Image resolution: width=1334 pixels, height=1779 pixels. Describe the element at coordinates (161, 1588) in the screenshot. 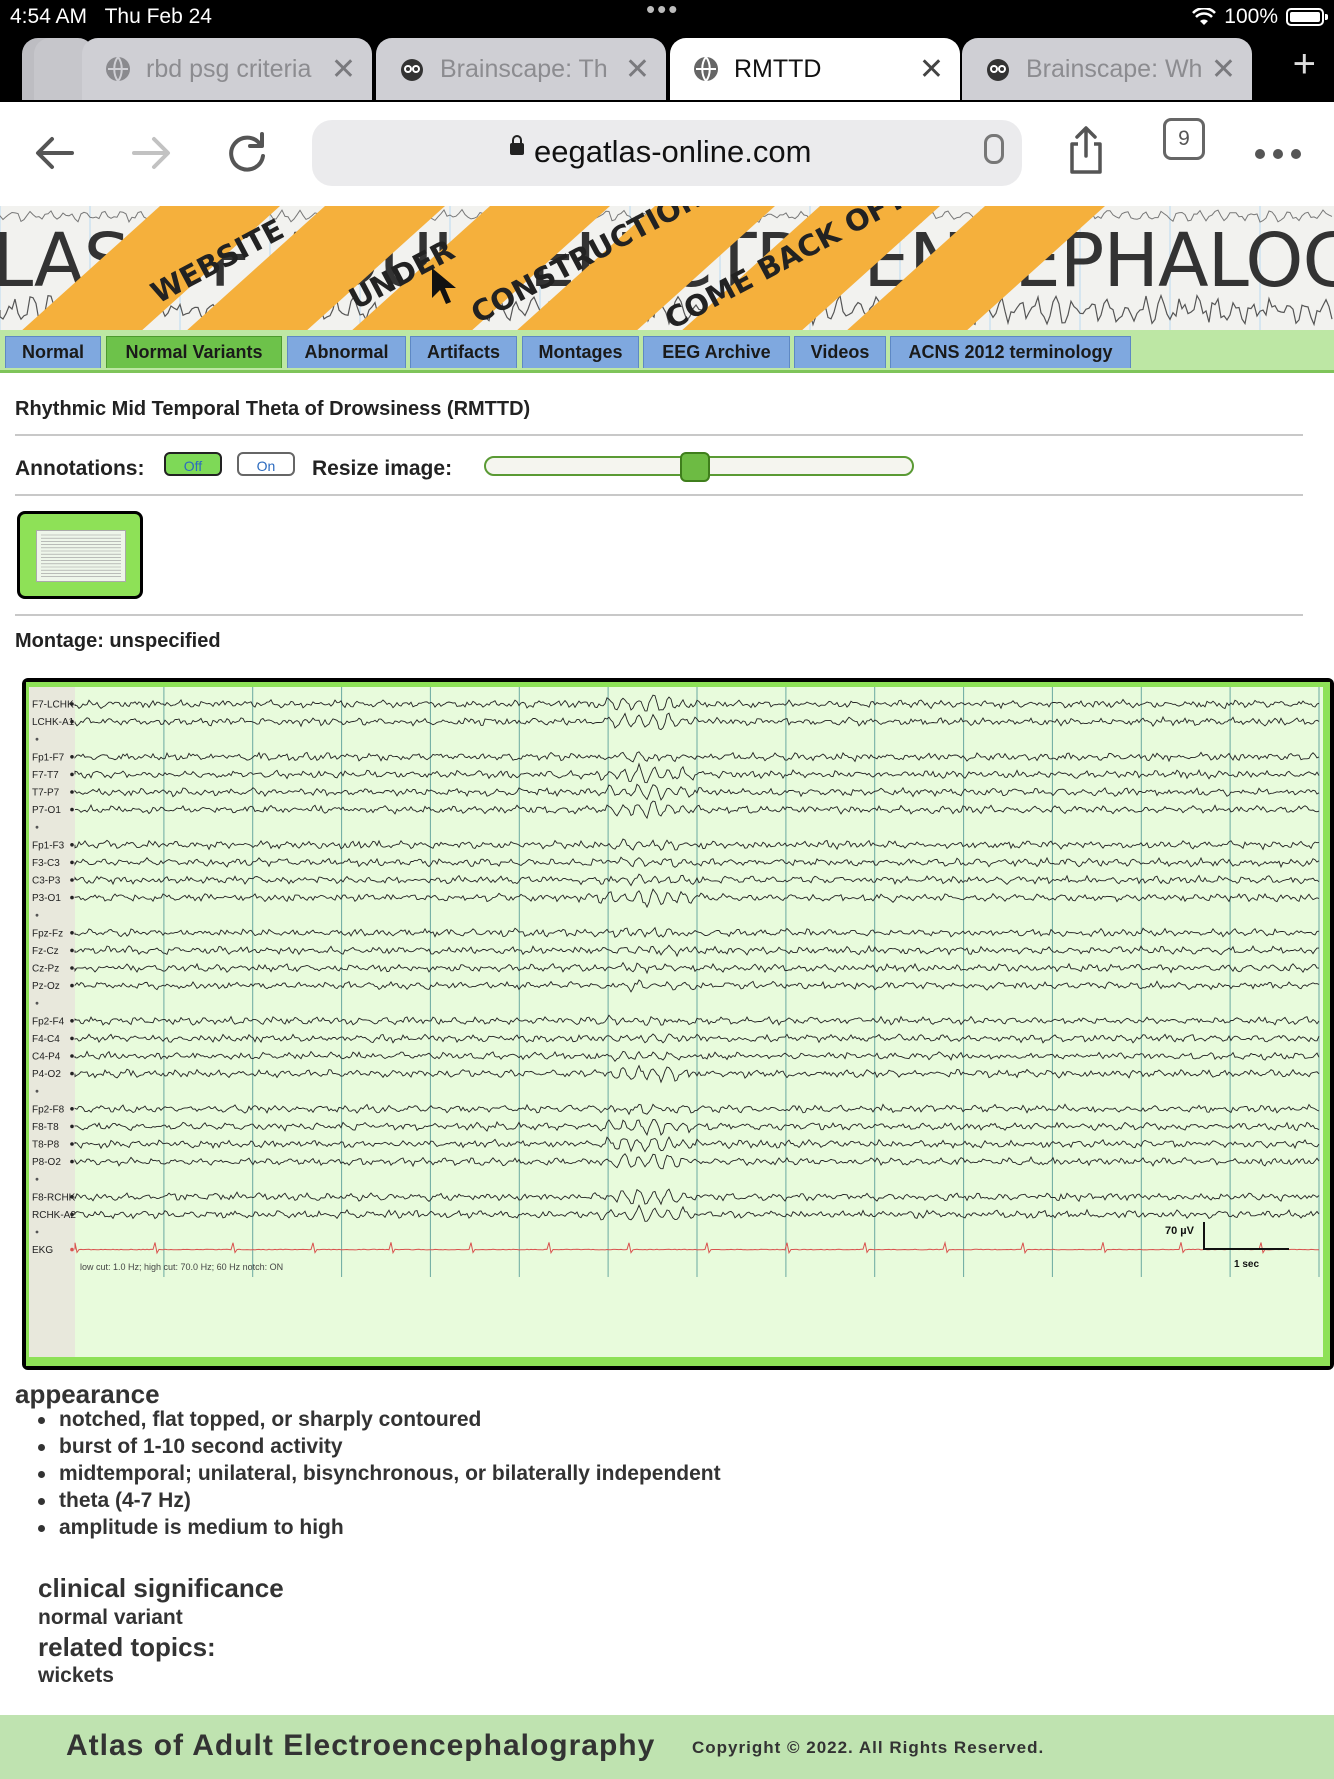

I see `clinical-significance-heading: clinical significance` at that location.